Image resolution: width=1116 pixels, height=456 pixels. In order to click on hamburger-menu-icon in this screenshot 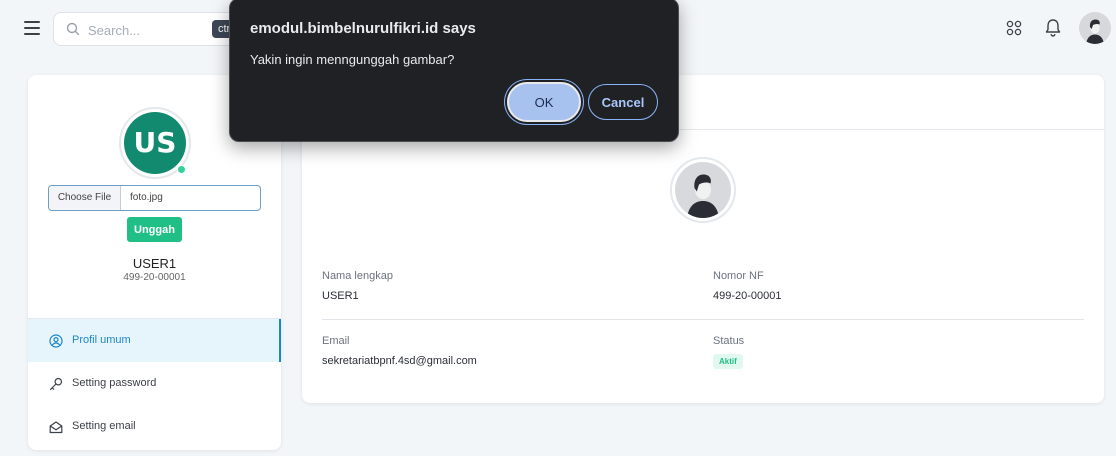, I will do `click(32, 28)`.